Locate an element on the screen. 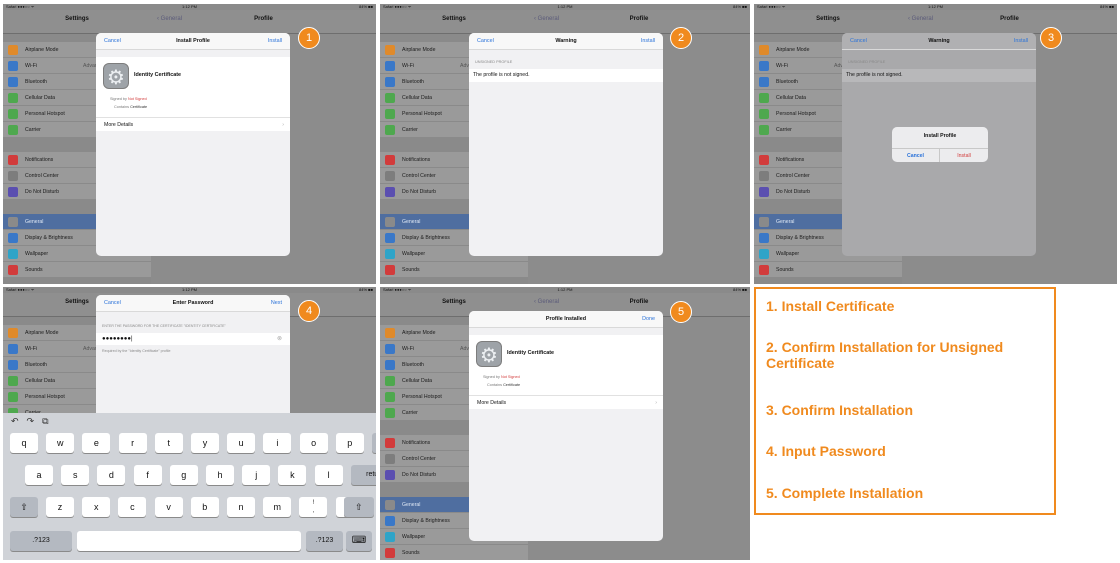  sheet-title: Warning is located at coordinates (566, 41).